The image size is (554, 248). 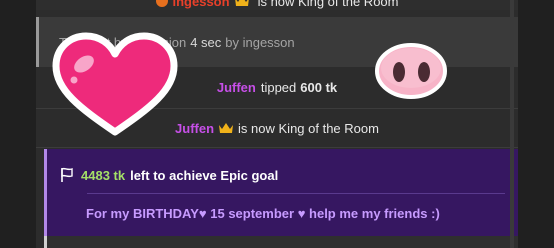 I want to click on fire-icon, so click(x=161, y=3).